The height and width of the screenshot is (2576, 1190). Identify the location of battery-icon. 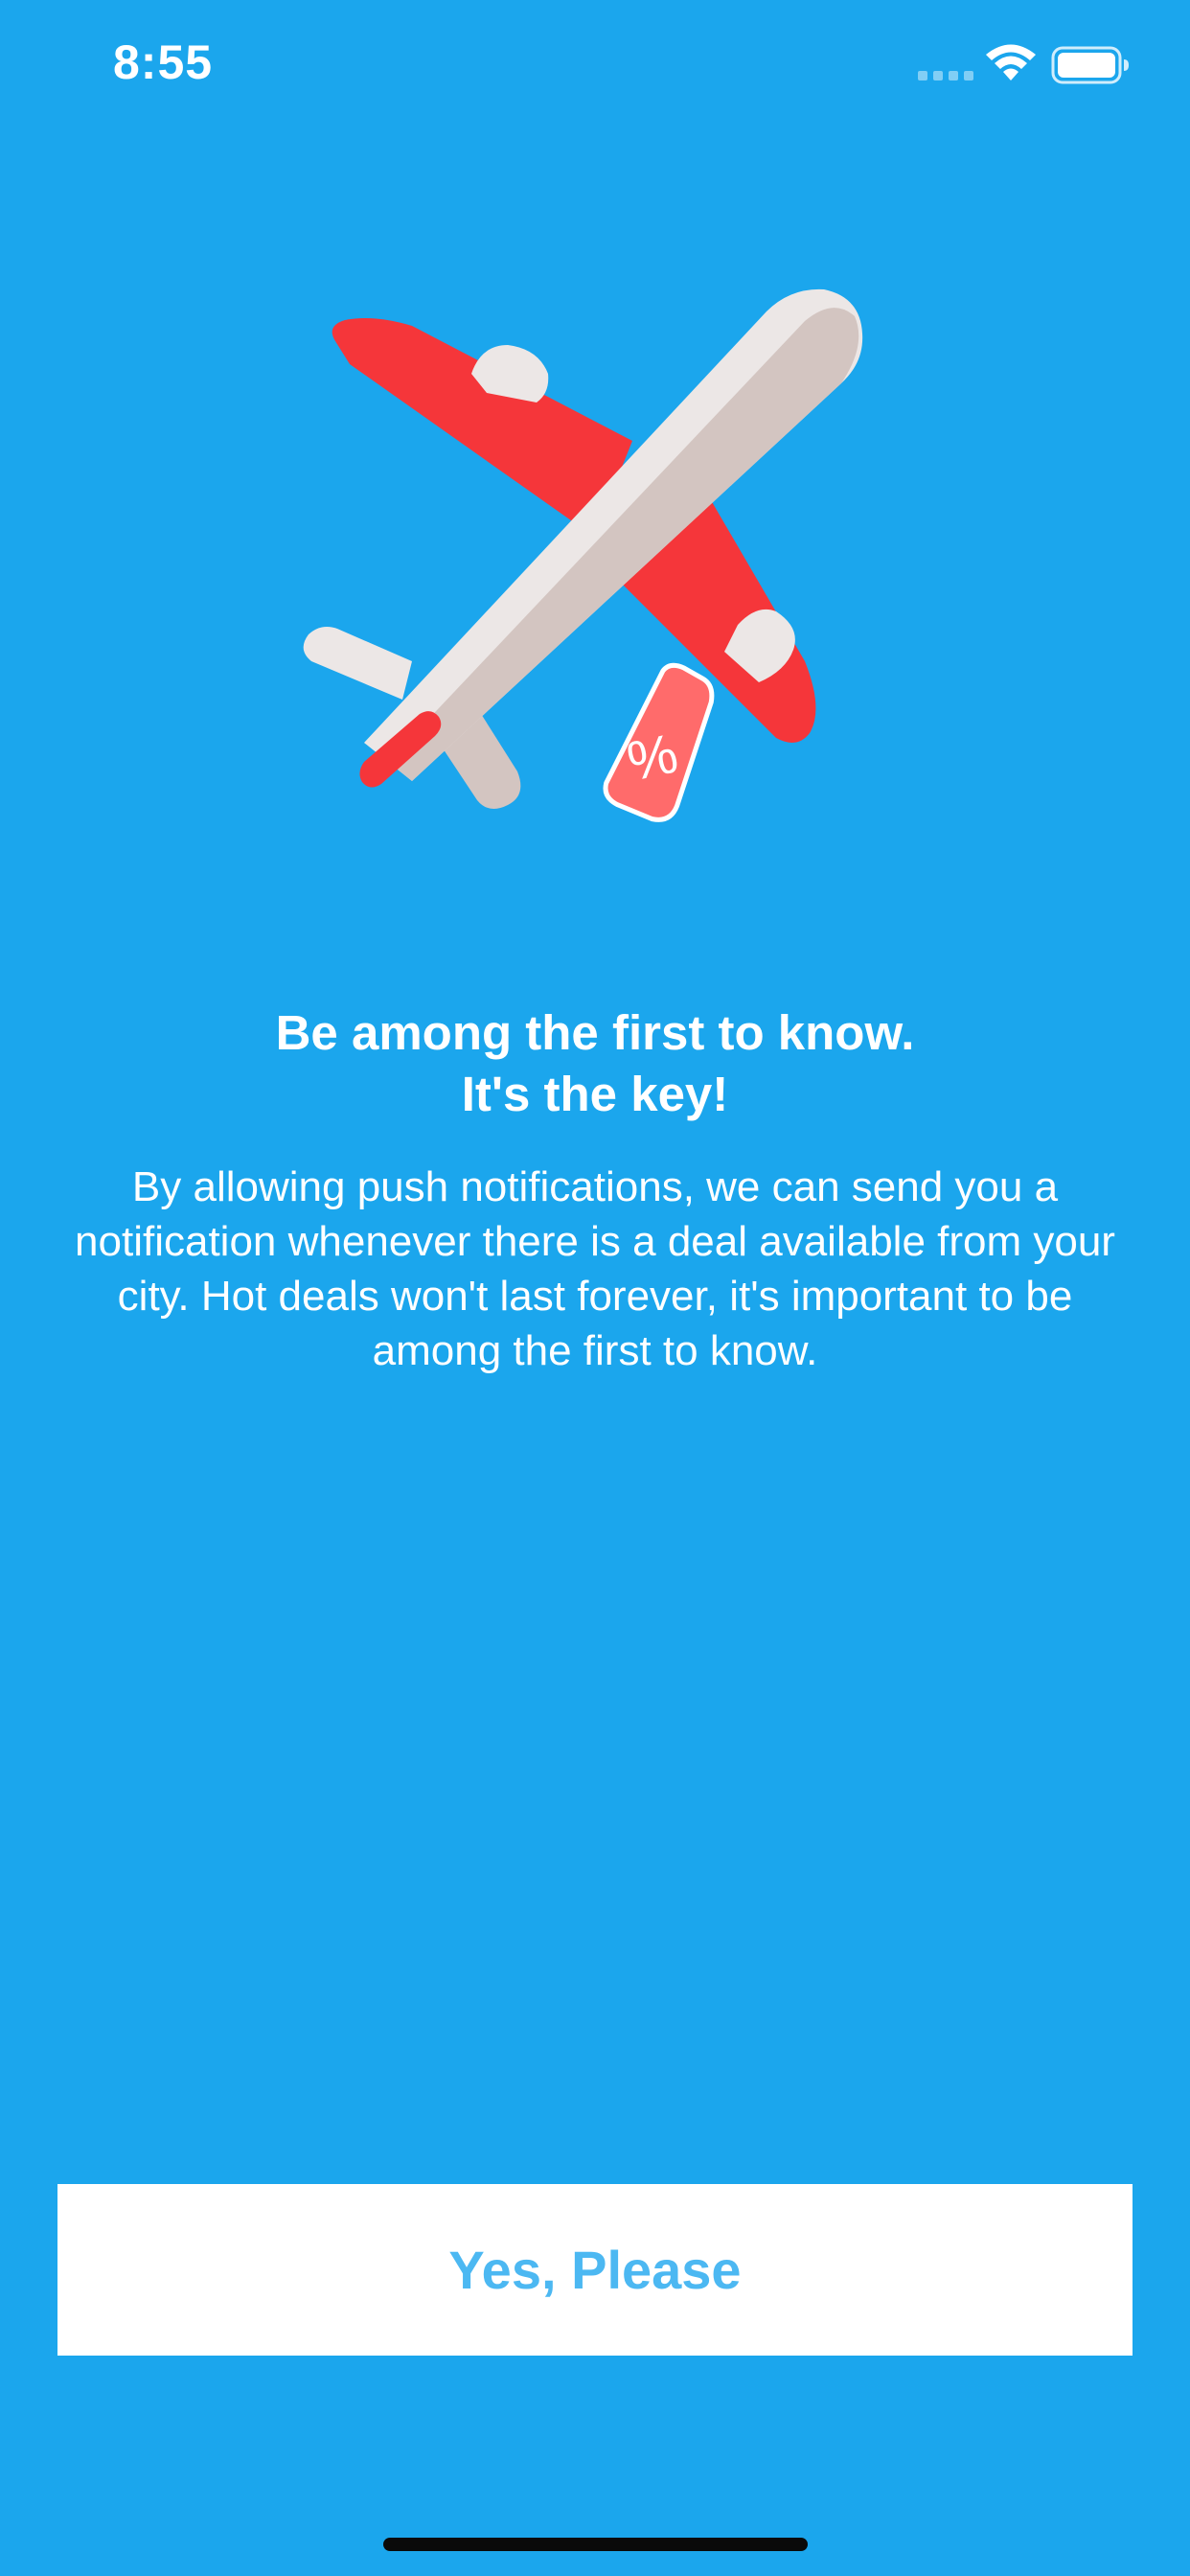
(1090, 65).